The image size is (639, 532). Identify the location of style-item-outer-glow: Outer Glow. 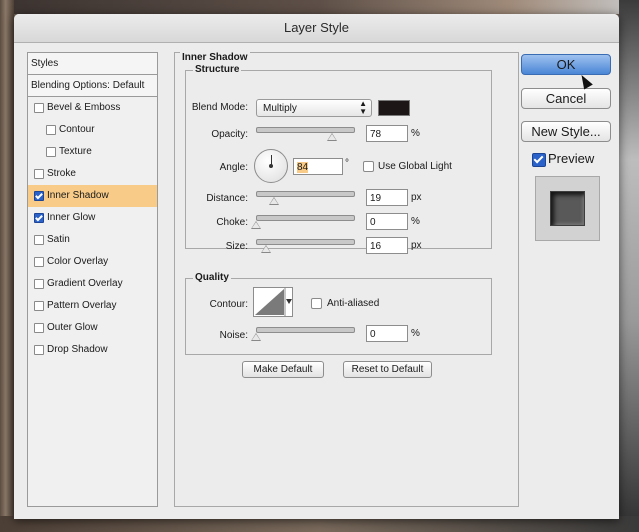
(92, 328).